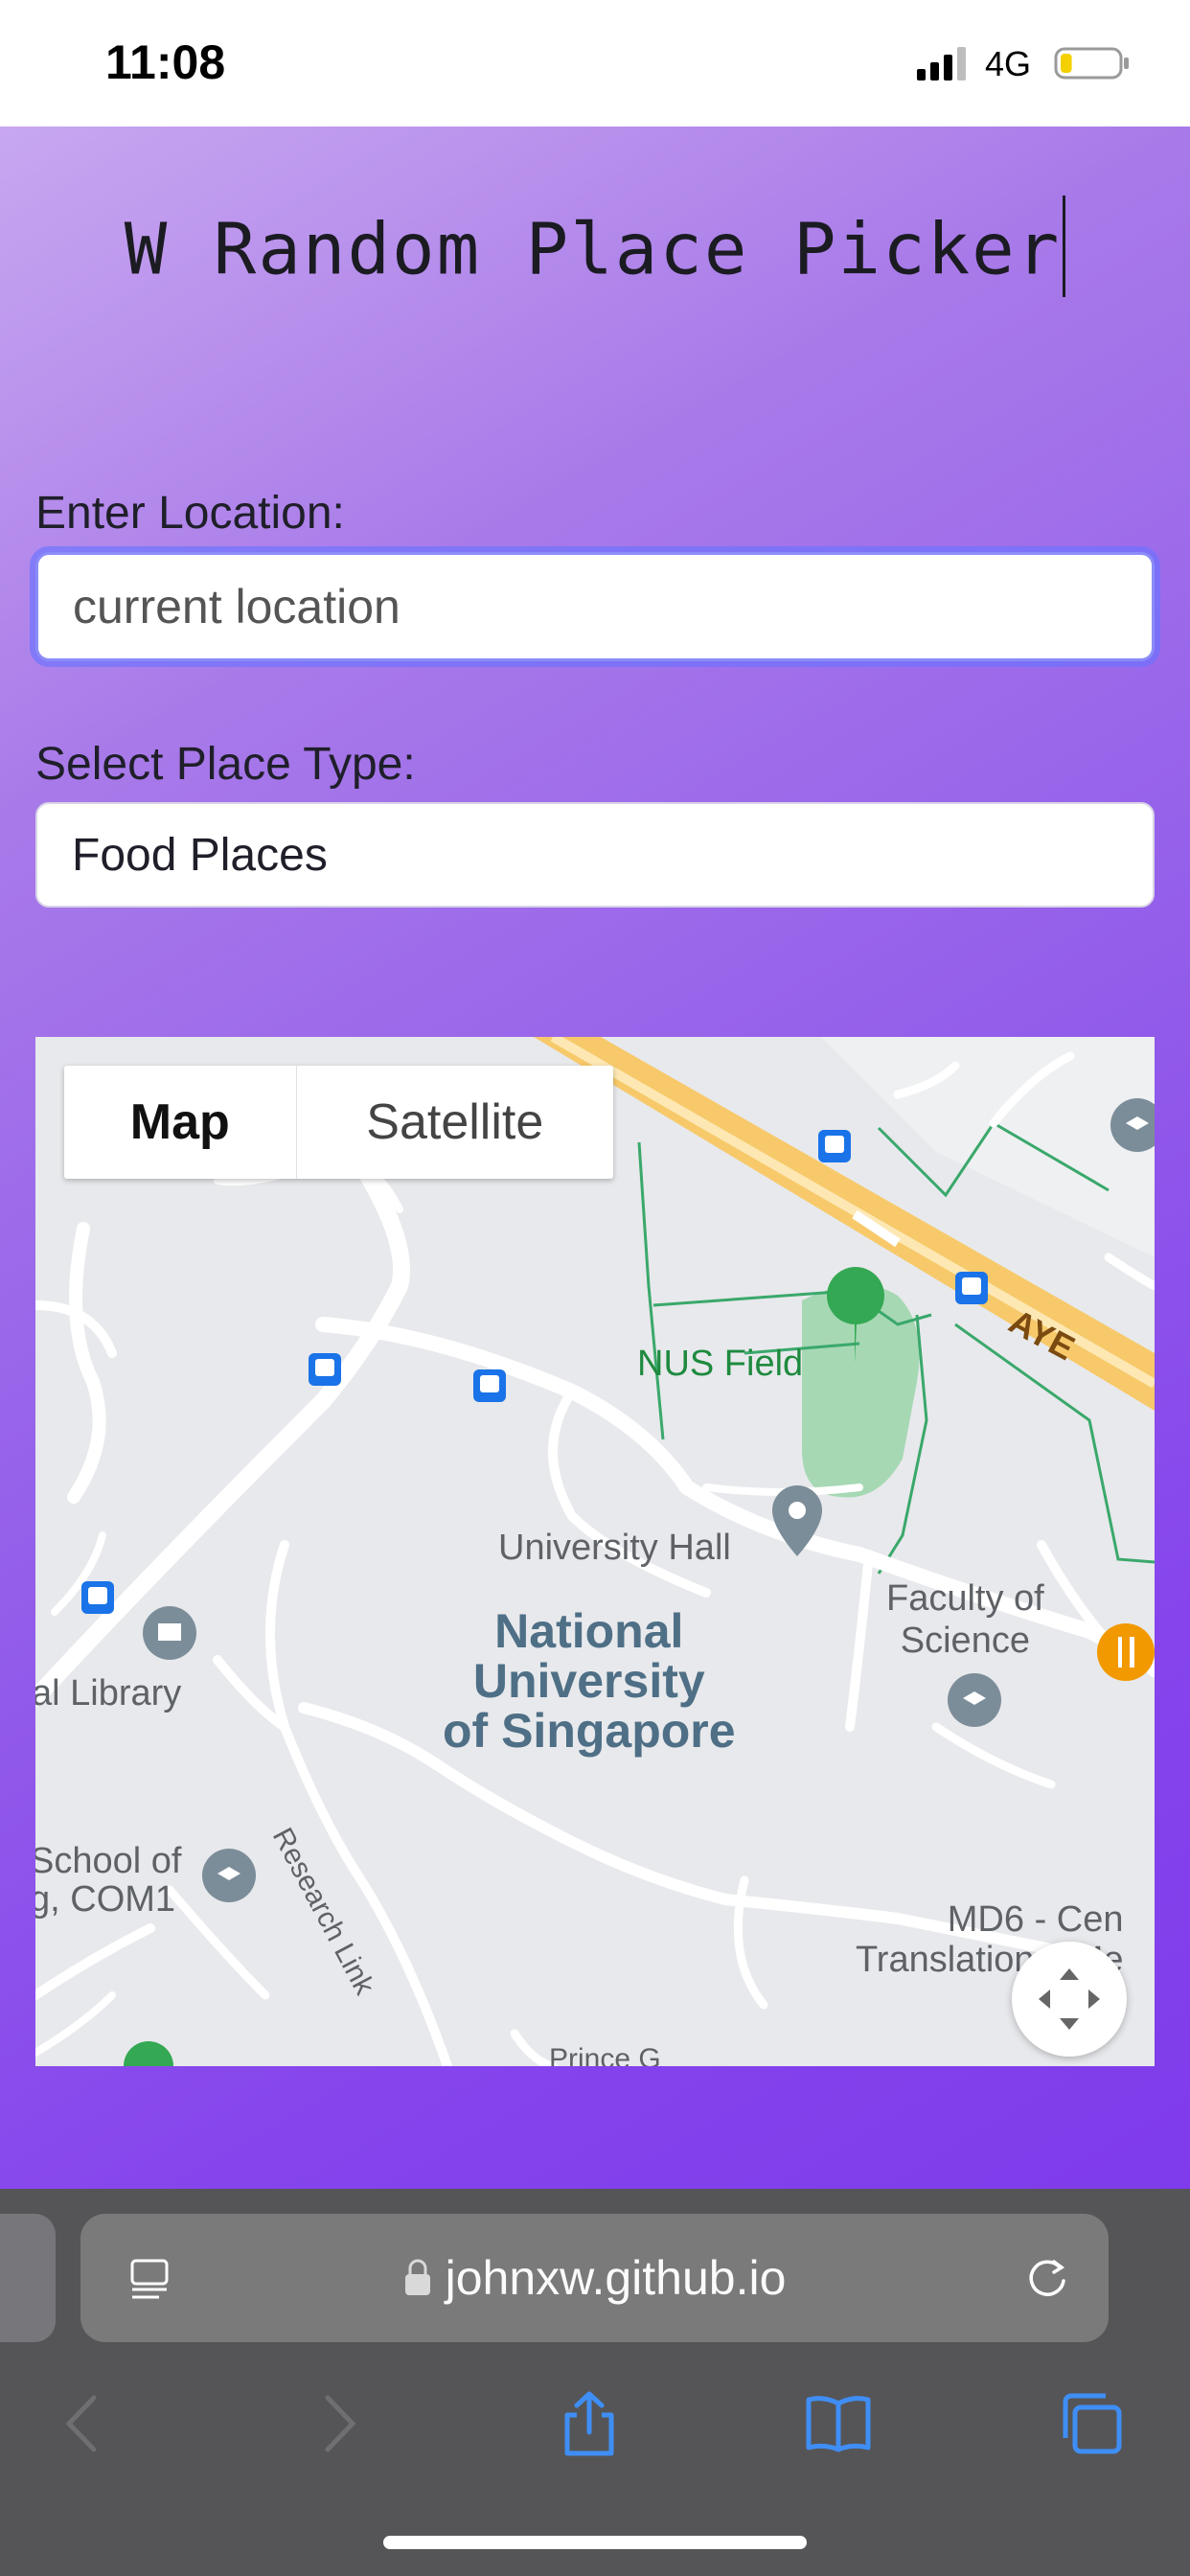 The width and height of the screenshot is (1190, 2576). What do you see at coordinates (190, 513) in the screenshot?
I see `location-label: Enter Location:` at bounding box center [190, 513].